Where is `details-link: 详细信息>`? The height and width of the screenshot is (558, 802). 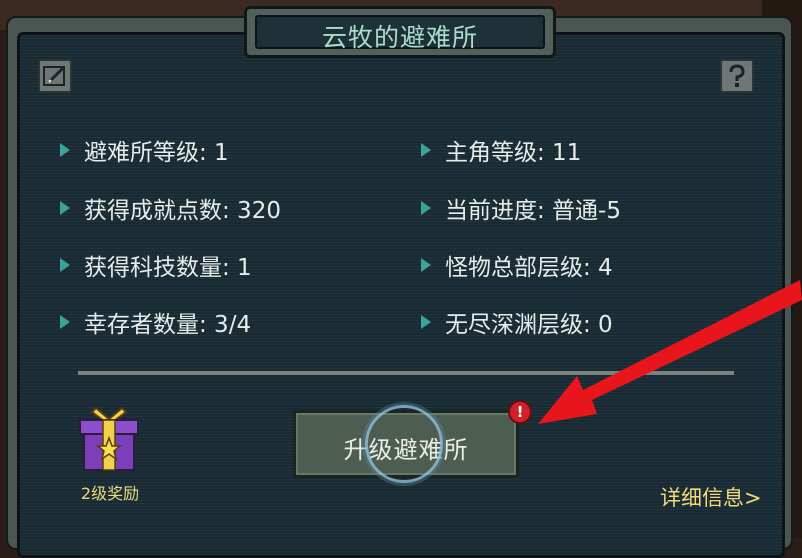 details-link: 详细信息> is located at coordinates (711, 497).